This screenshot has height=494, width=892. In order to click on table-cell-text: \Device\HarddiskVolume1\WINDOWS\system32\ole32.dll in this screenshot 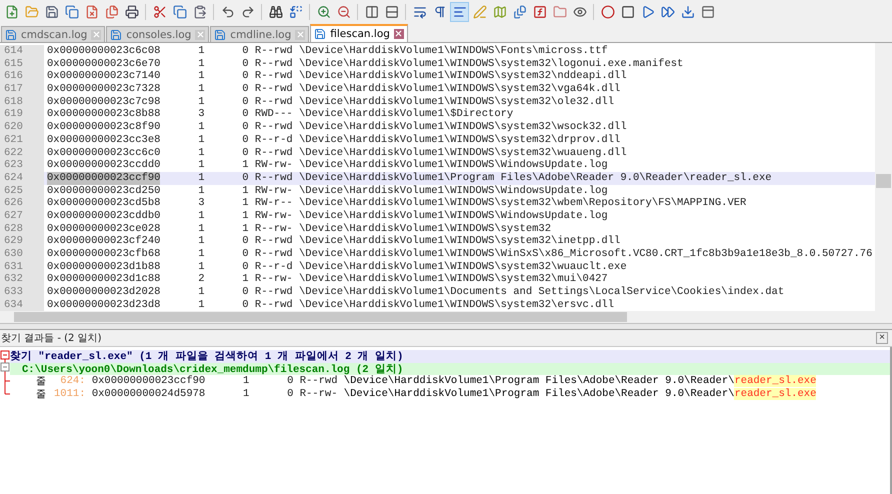, I will do `click(457, 102)`.